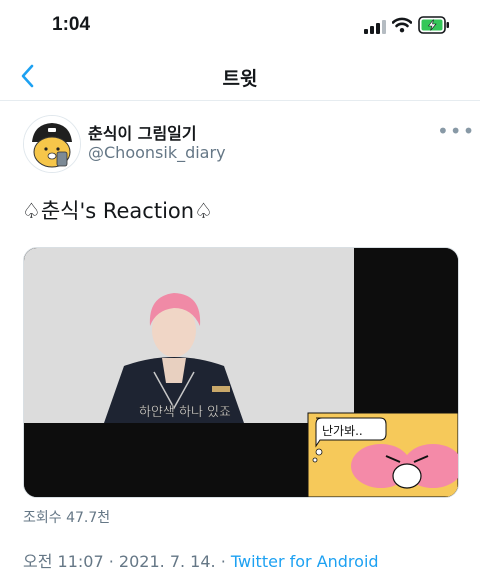  I want to click on avatar, so click(52, 144).